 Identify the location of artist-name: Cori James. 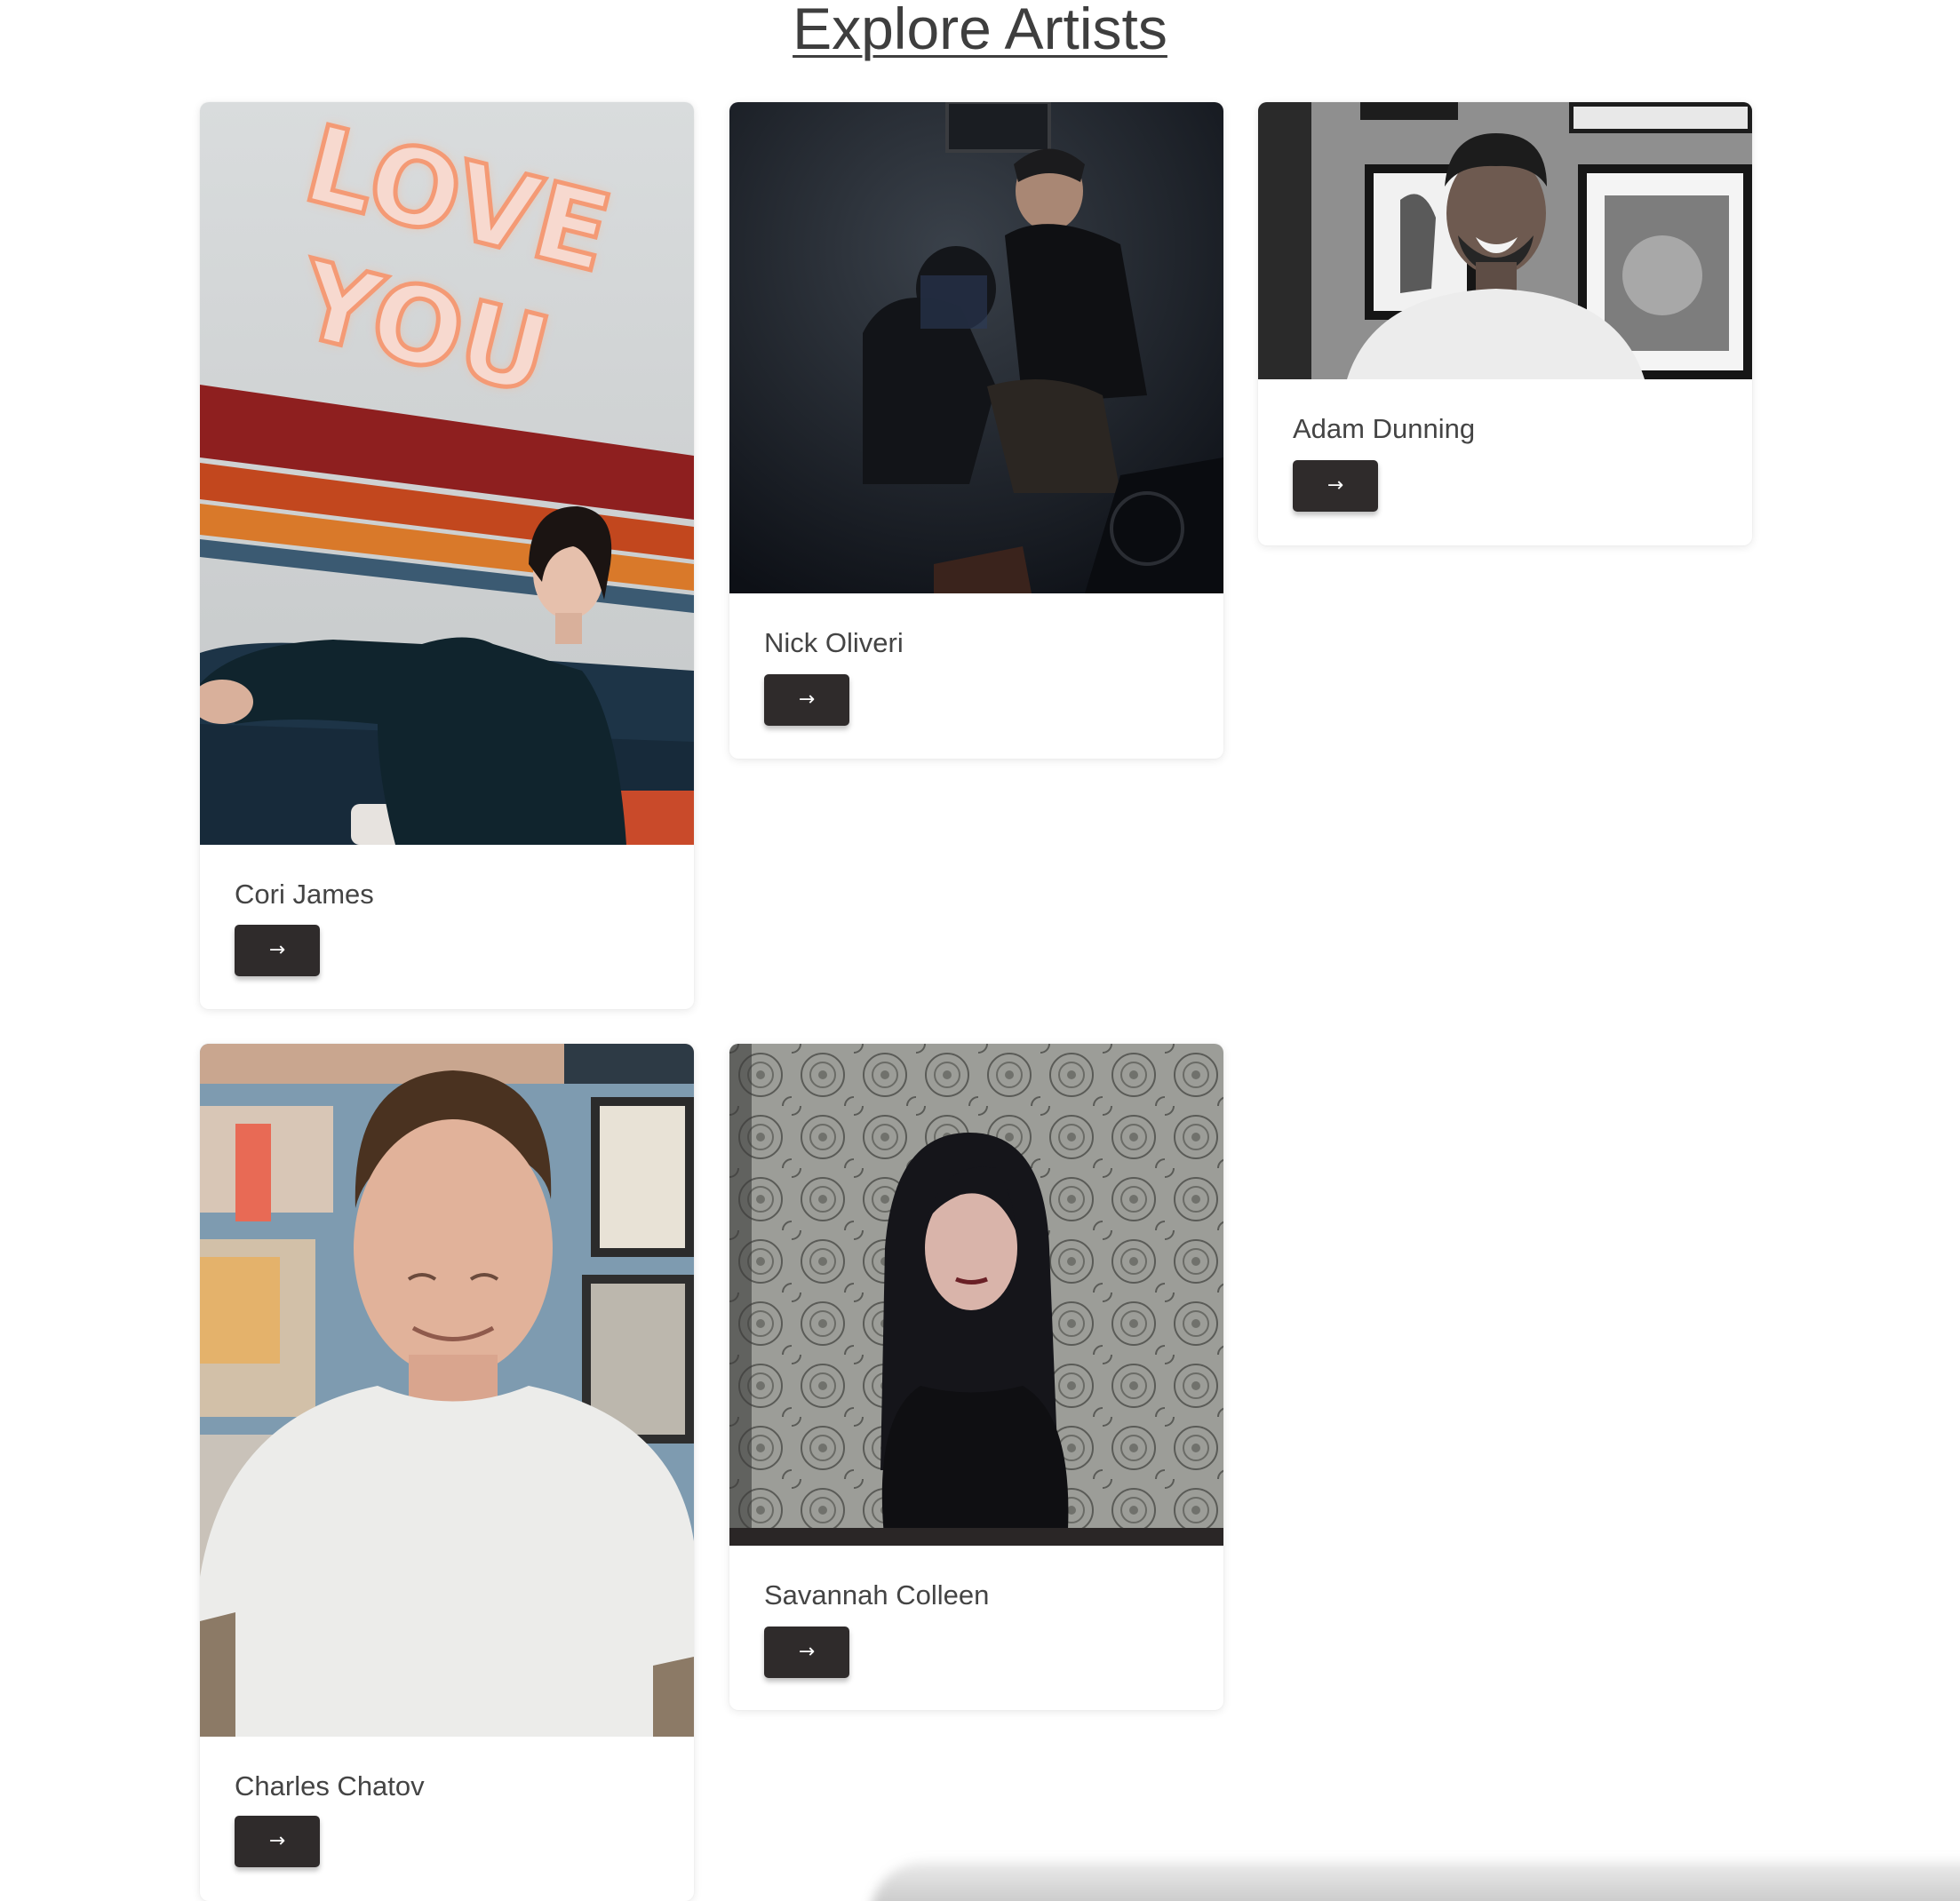
(304, 894).